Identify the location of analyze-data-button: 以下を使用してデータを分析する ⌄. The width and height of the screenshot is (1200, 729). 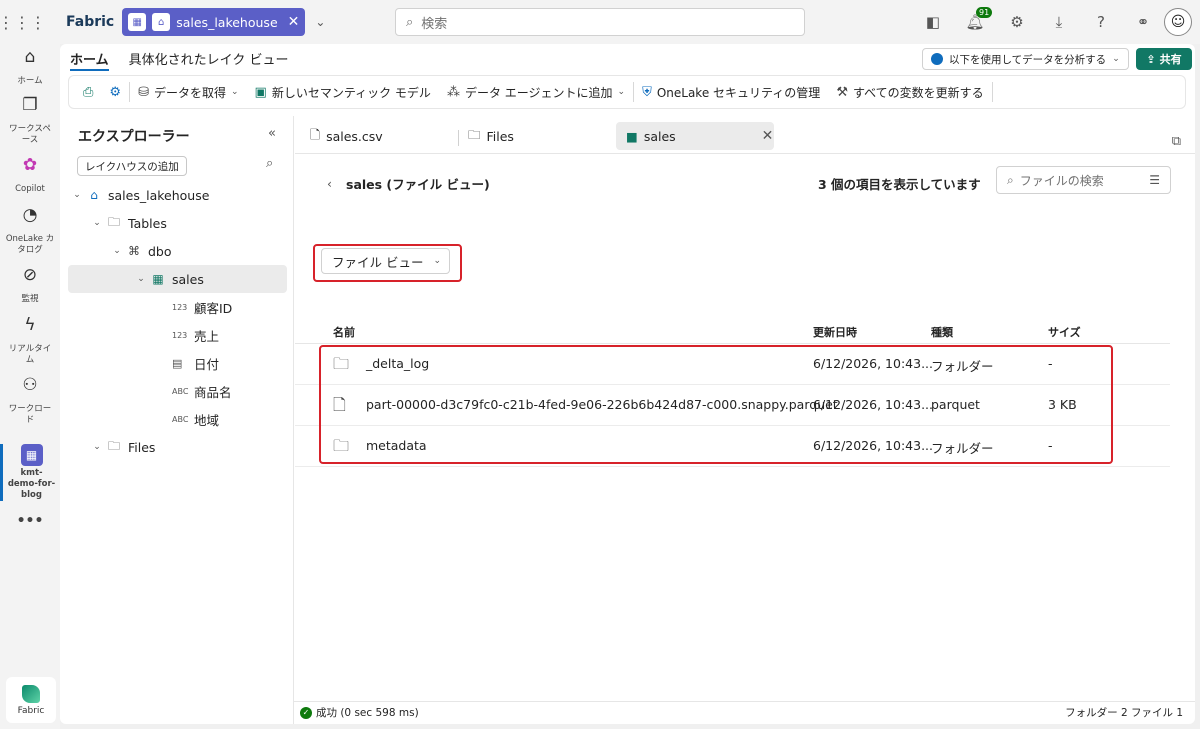
(1025, 59).